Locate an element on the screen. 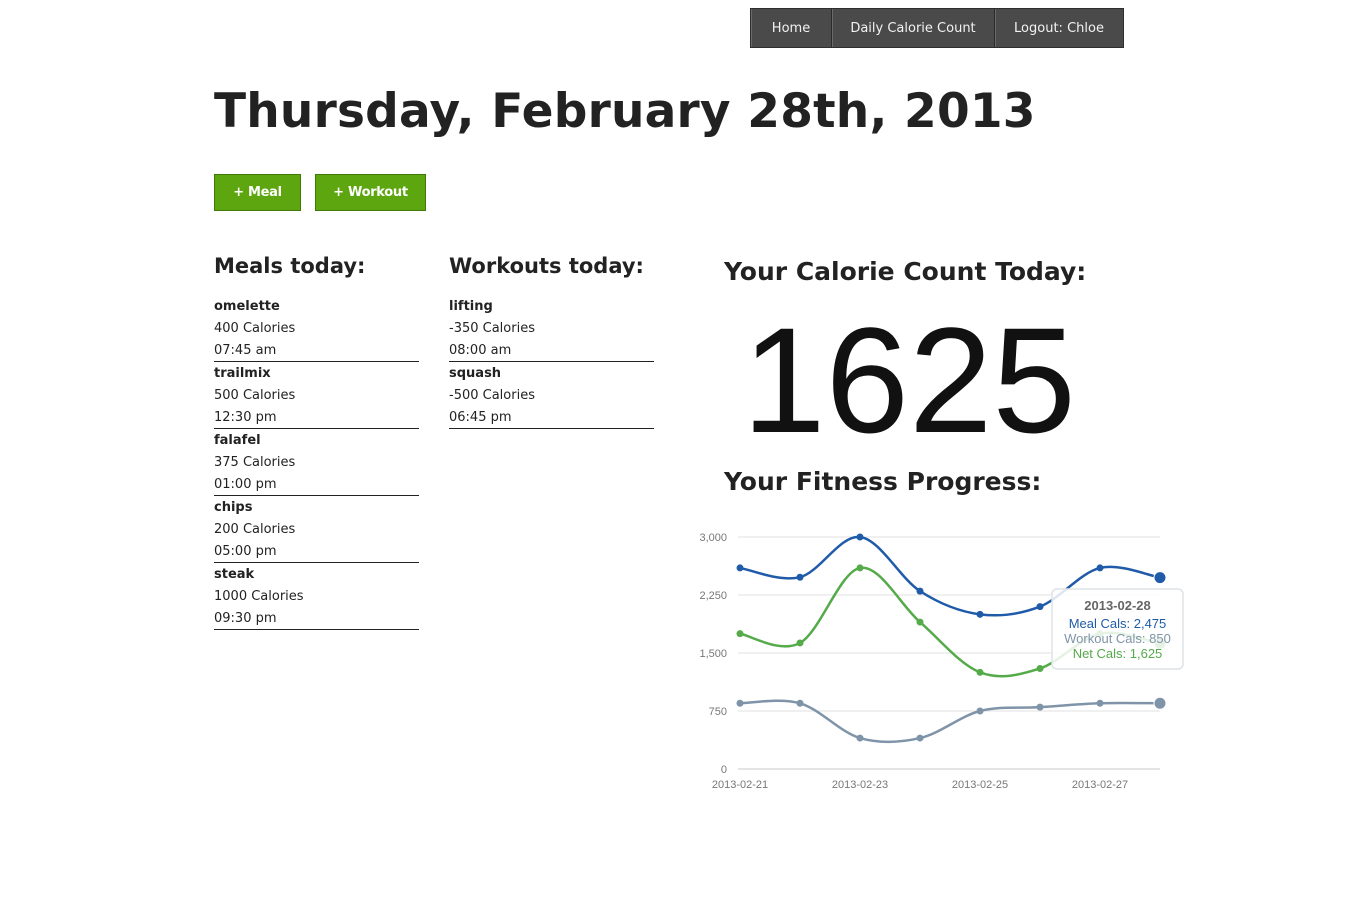 The width and height of the screenshot is (1360, 900). meal-item: trailmix 500 Calories 12:30 pm is located at coordinates (316, 396).